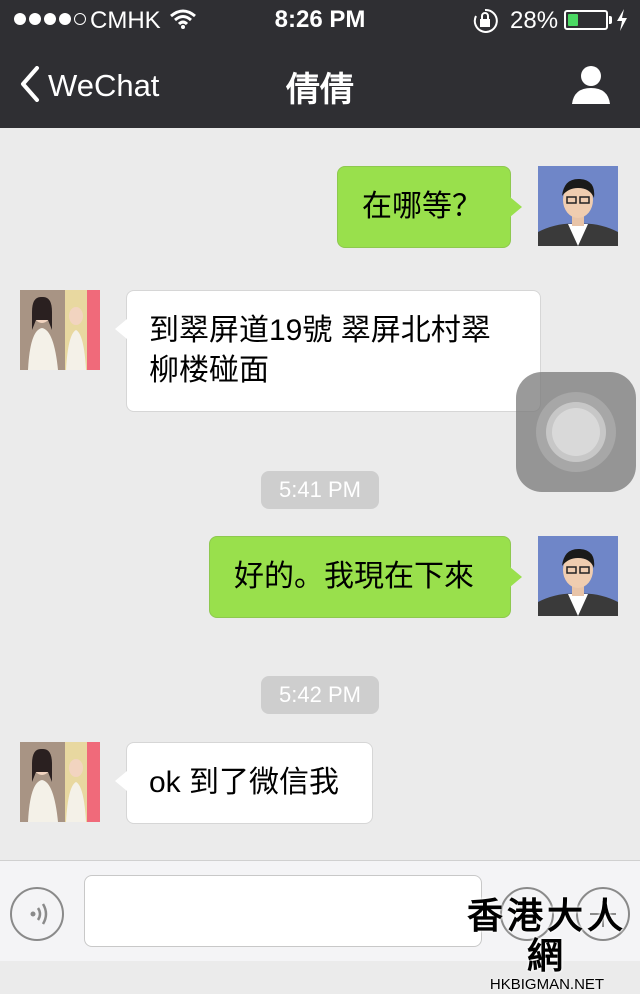 Image resolution: width=640 pixels, height=994 pixels. What do you see at coordinates (30, 86) in the screenshot?
I see `back-chevron-icon` at bounding box center [30, 86].